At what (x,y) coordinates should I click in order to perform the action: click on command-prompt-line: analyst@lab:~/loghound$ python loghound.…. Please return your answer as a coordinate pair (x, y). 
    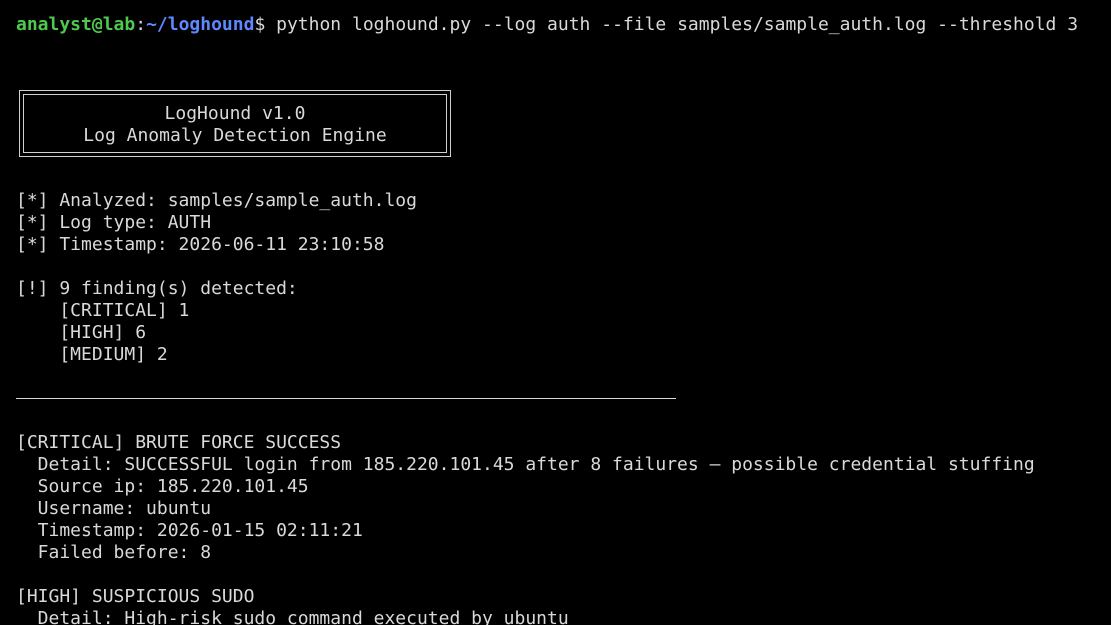
    Looking at the image, I should click on (547, 25).